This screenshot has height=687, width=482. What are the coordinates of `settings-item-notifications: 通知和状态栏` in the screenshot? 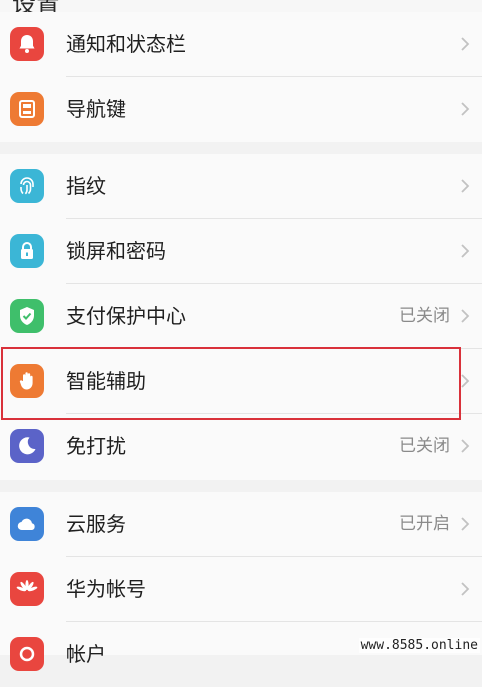 It's located at (241, 44).